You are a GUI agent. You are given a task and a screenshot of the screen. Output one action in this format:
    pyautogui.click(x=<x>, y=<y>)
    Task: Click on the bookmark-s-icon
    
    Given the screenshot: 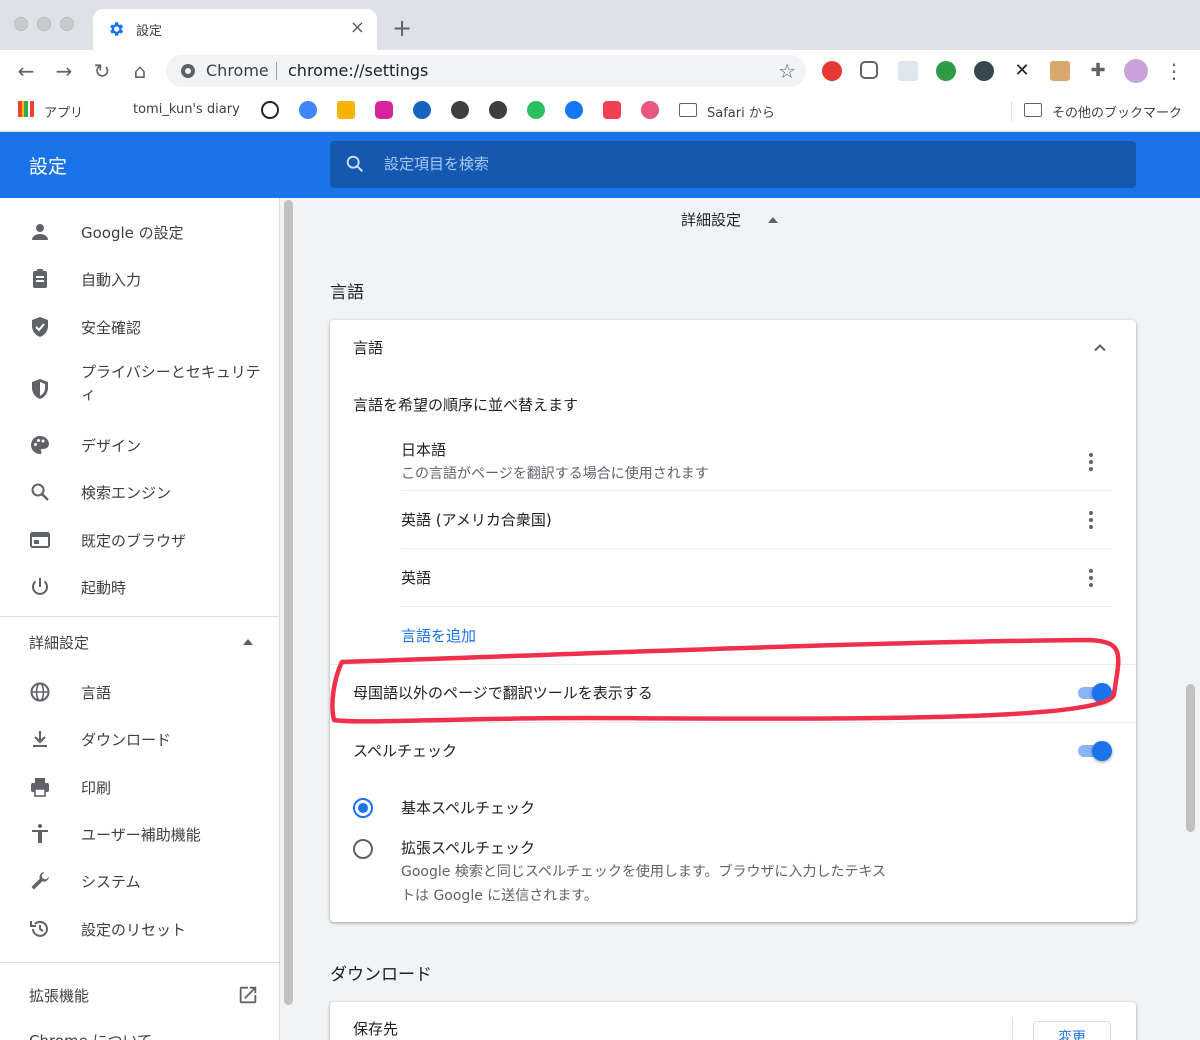 What is the action you would take?
    pyautogui.click(x=422, y=110)
    